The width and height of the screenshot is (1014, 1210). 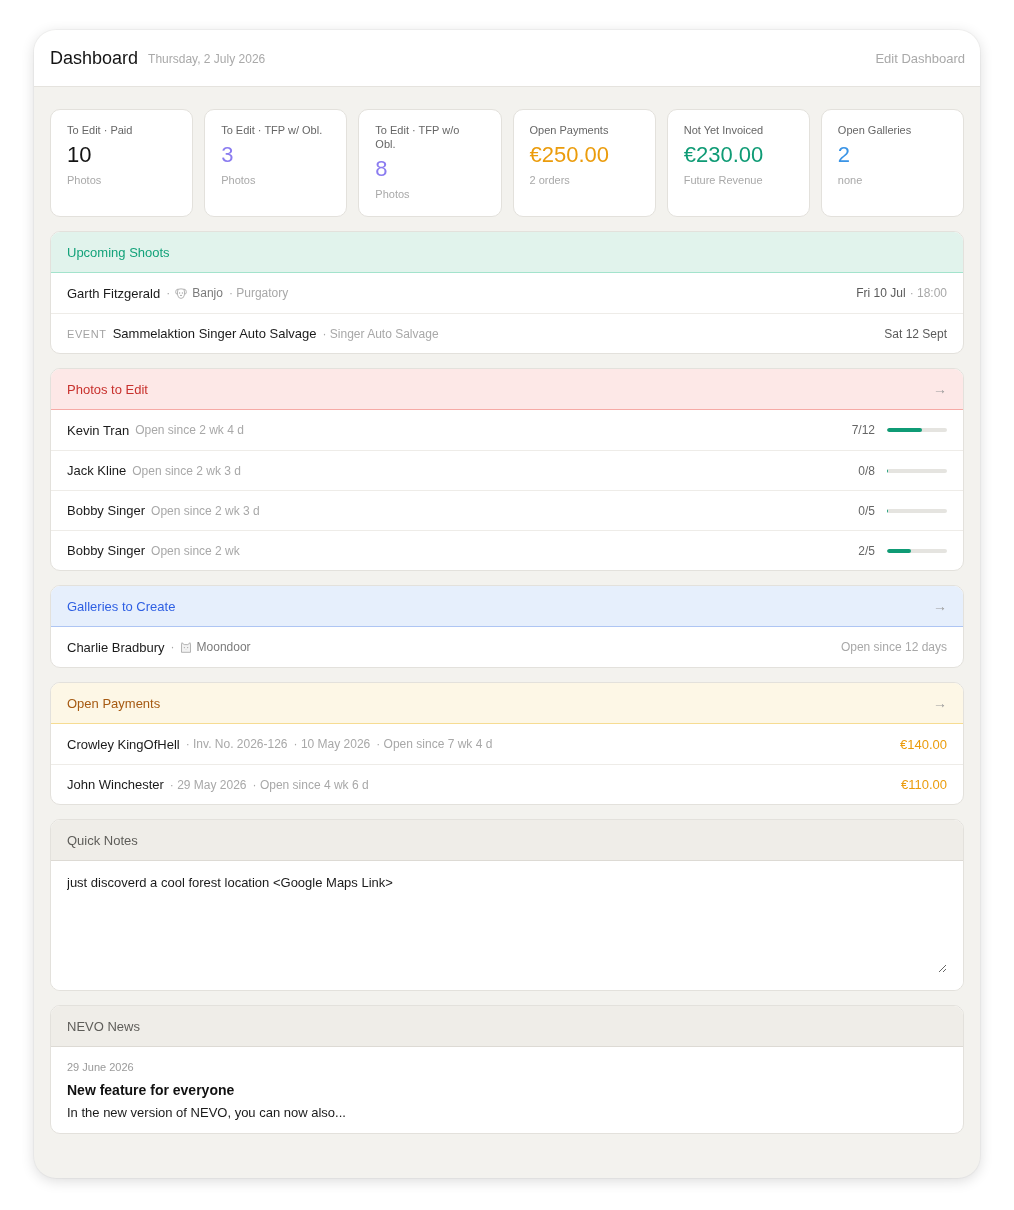 What do you see at coordinates (569, 130) in the screenshot?
I see `stat-label: Open Payments` at bounding box center [569, 130].